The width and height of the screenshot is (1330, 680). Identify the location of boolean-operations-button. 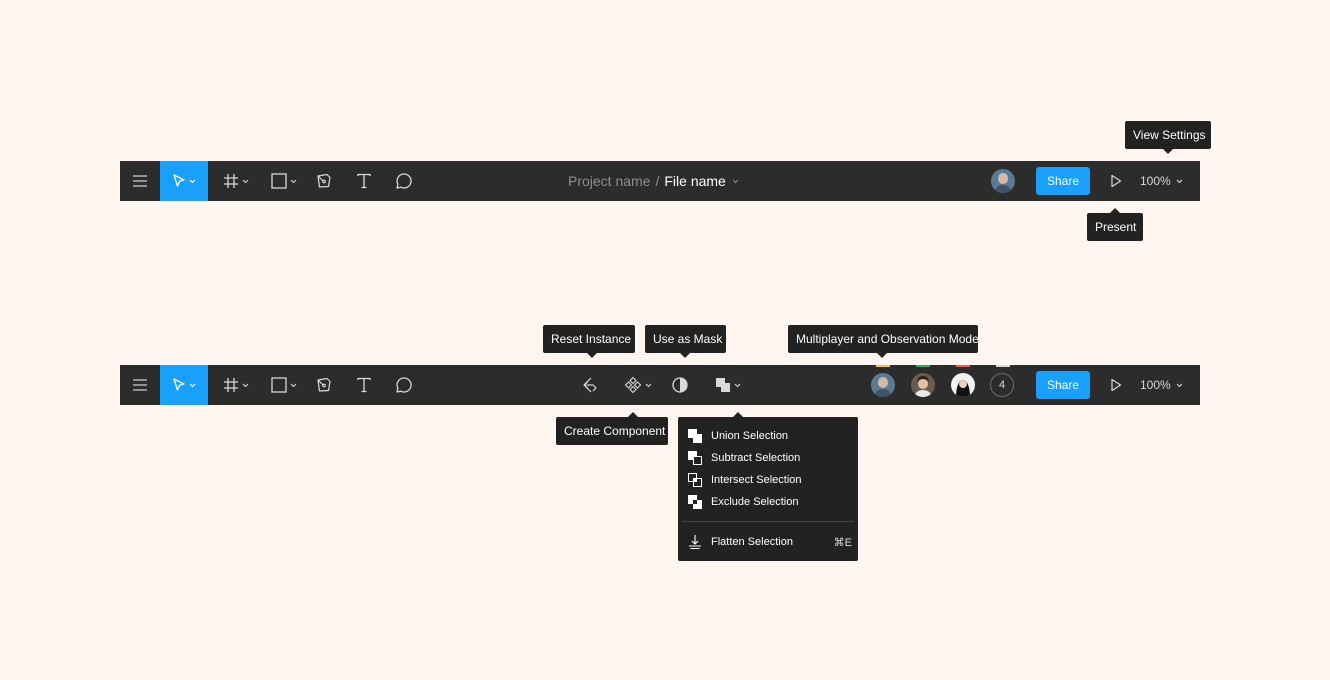
(728, 385).